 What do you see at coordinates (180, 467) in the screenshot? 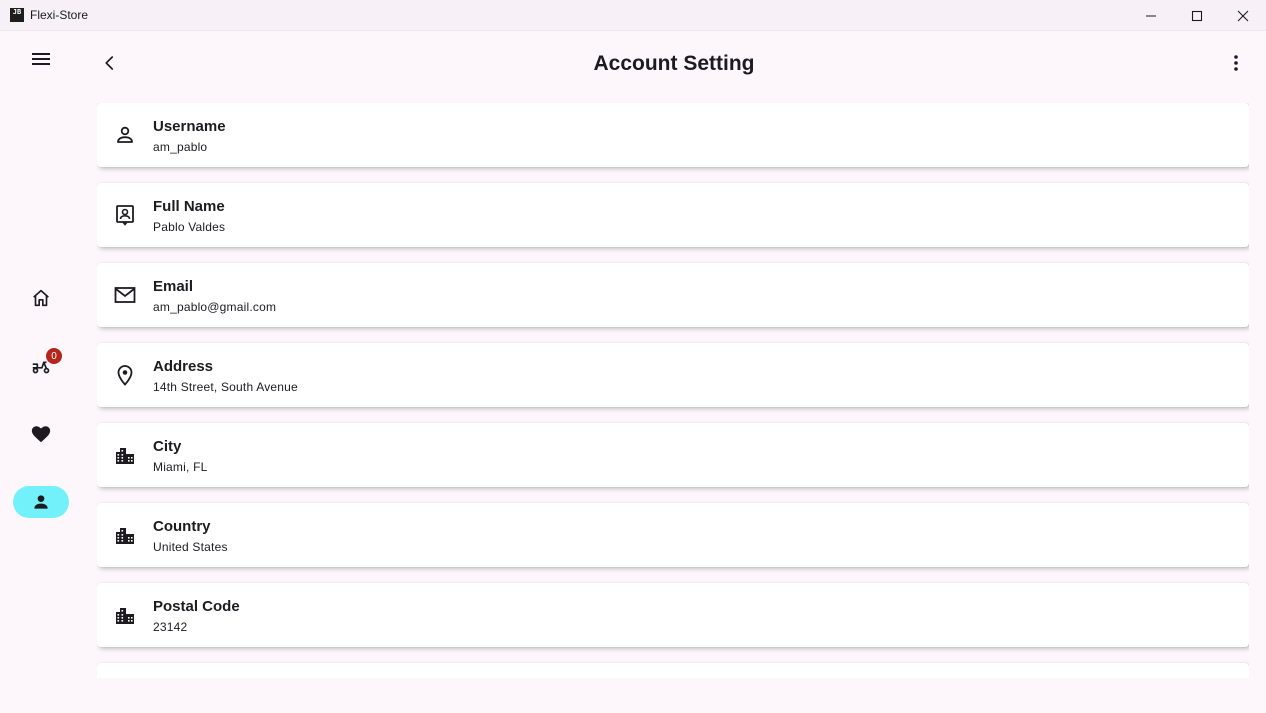
I see `setting-value: Miami, FL` at bounding box center [180, 467].